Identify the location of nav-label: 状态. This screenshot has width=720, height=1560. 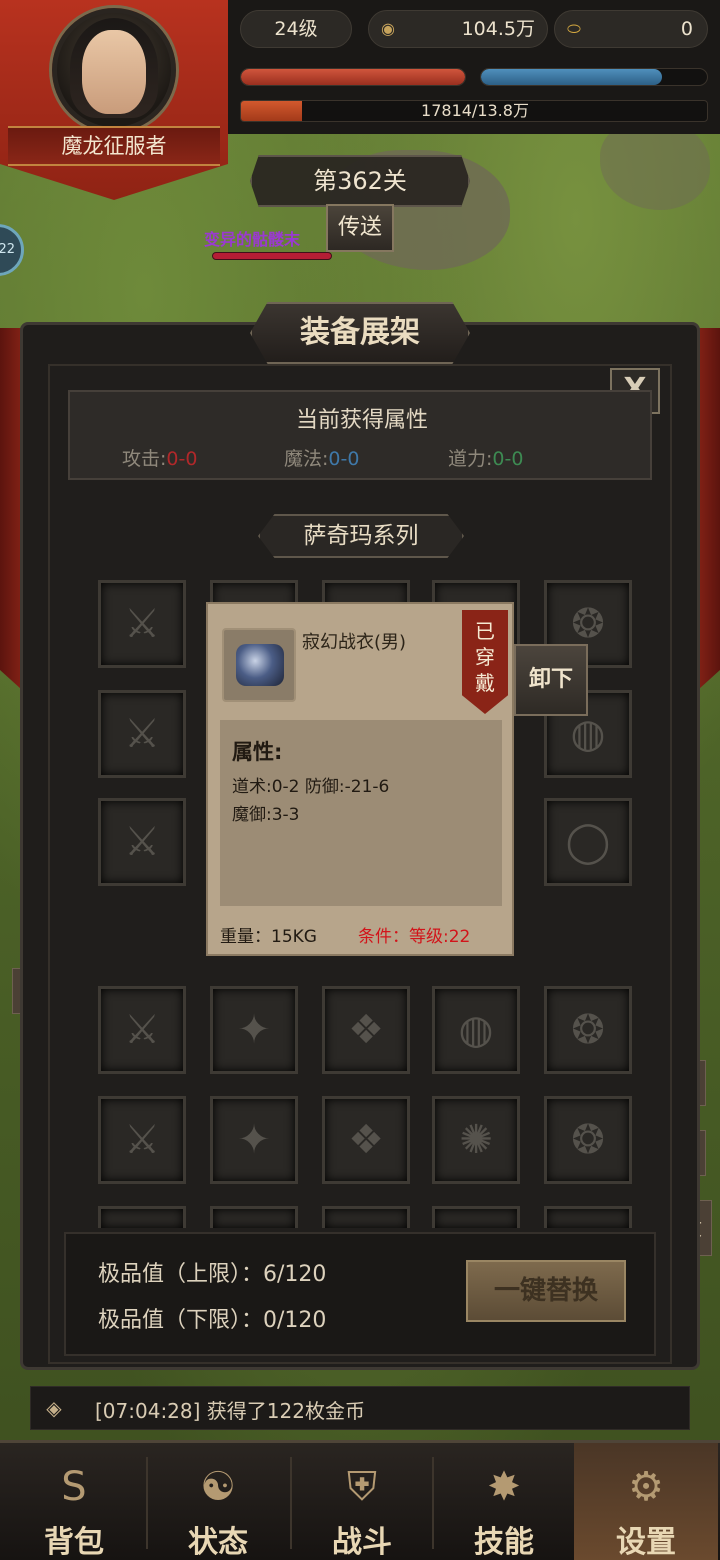
(218, 1542).